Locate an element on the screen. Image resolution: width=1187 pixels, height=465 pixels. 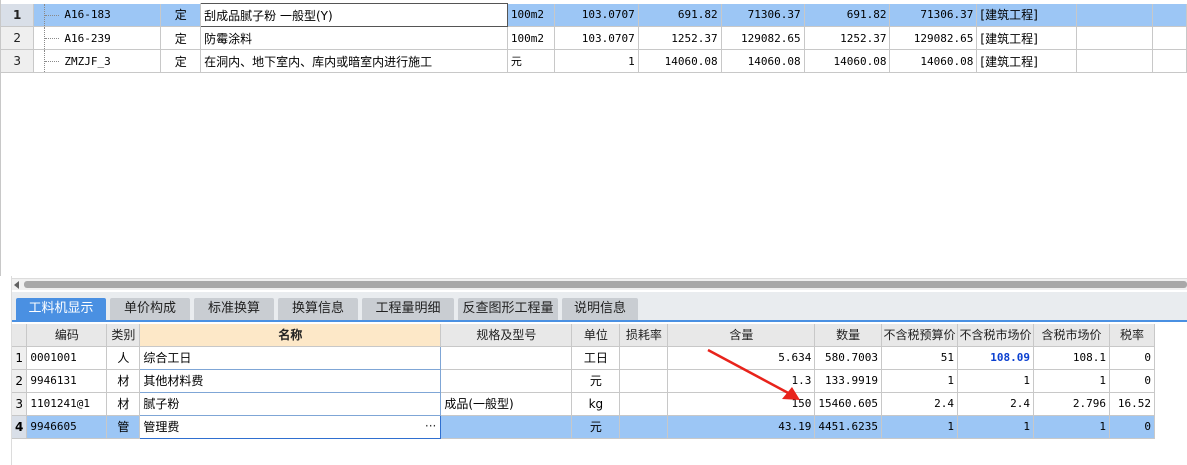
material-category: 材 is located at coordinates (123, 404).